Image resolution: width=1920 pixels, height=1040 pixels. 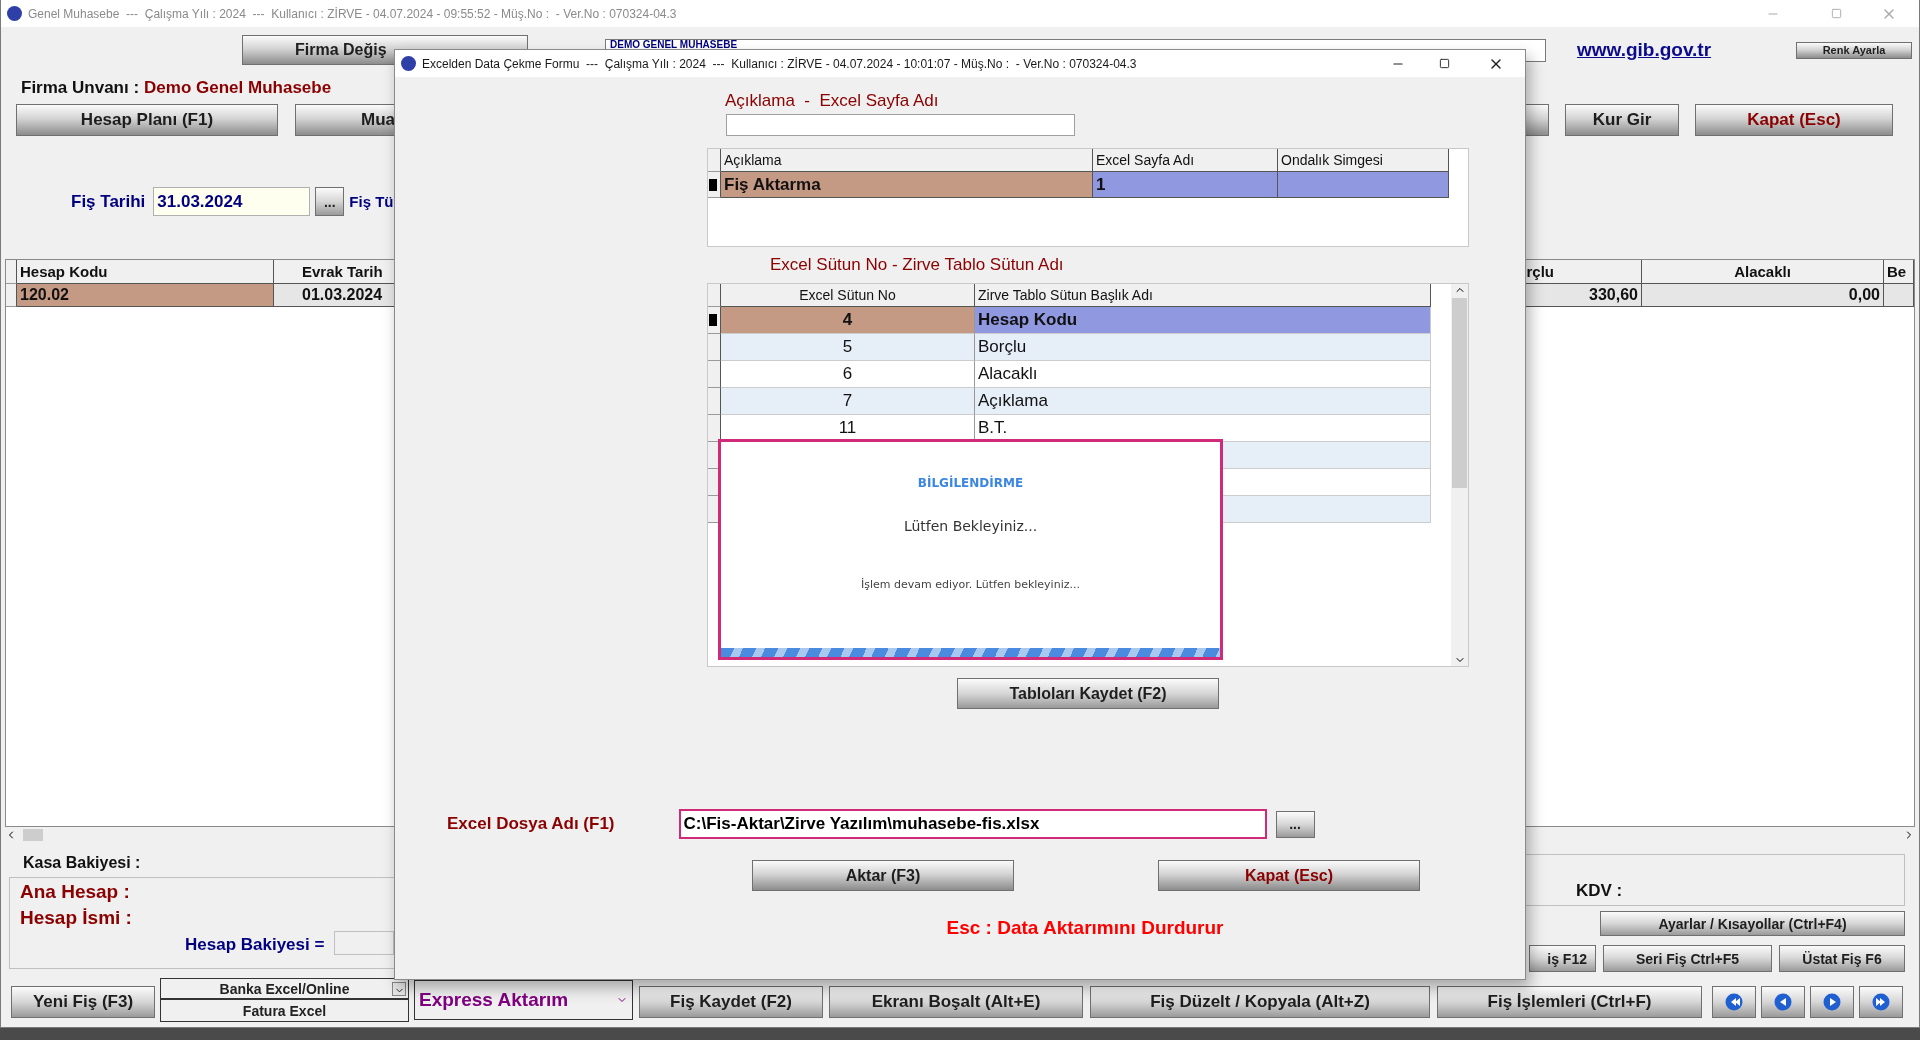 I want to click on column-number-cell: 5, so click(x=848, y=347).